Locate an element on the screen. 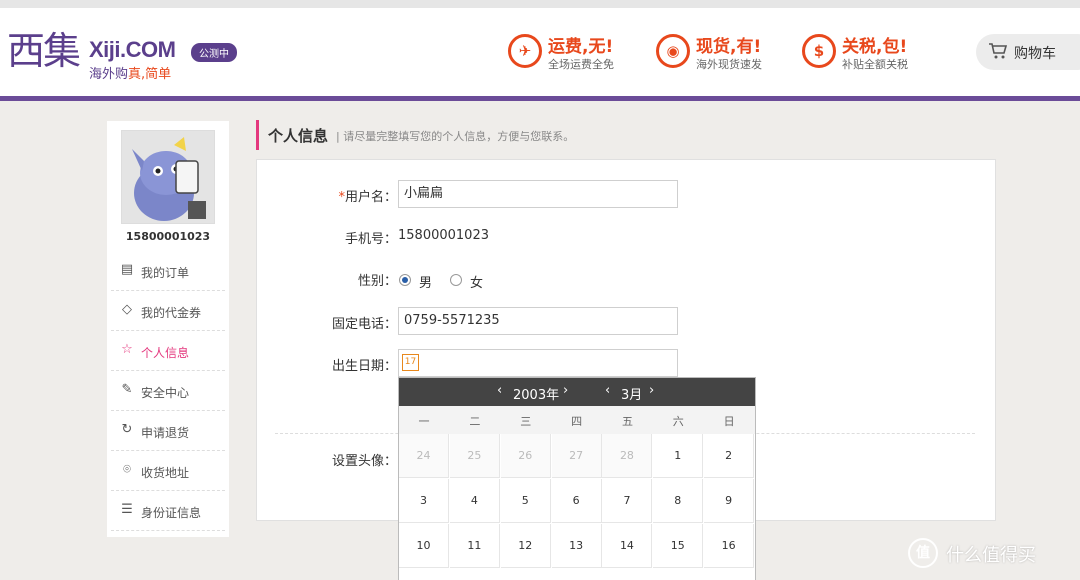 This screenshot has height=580, width=1080. calendar-day: 15 is located at coordinates (678, 546).